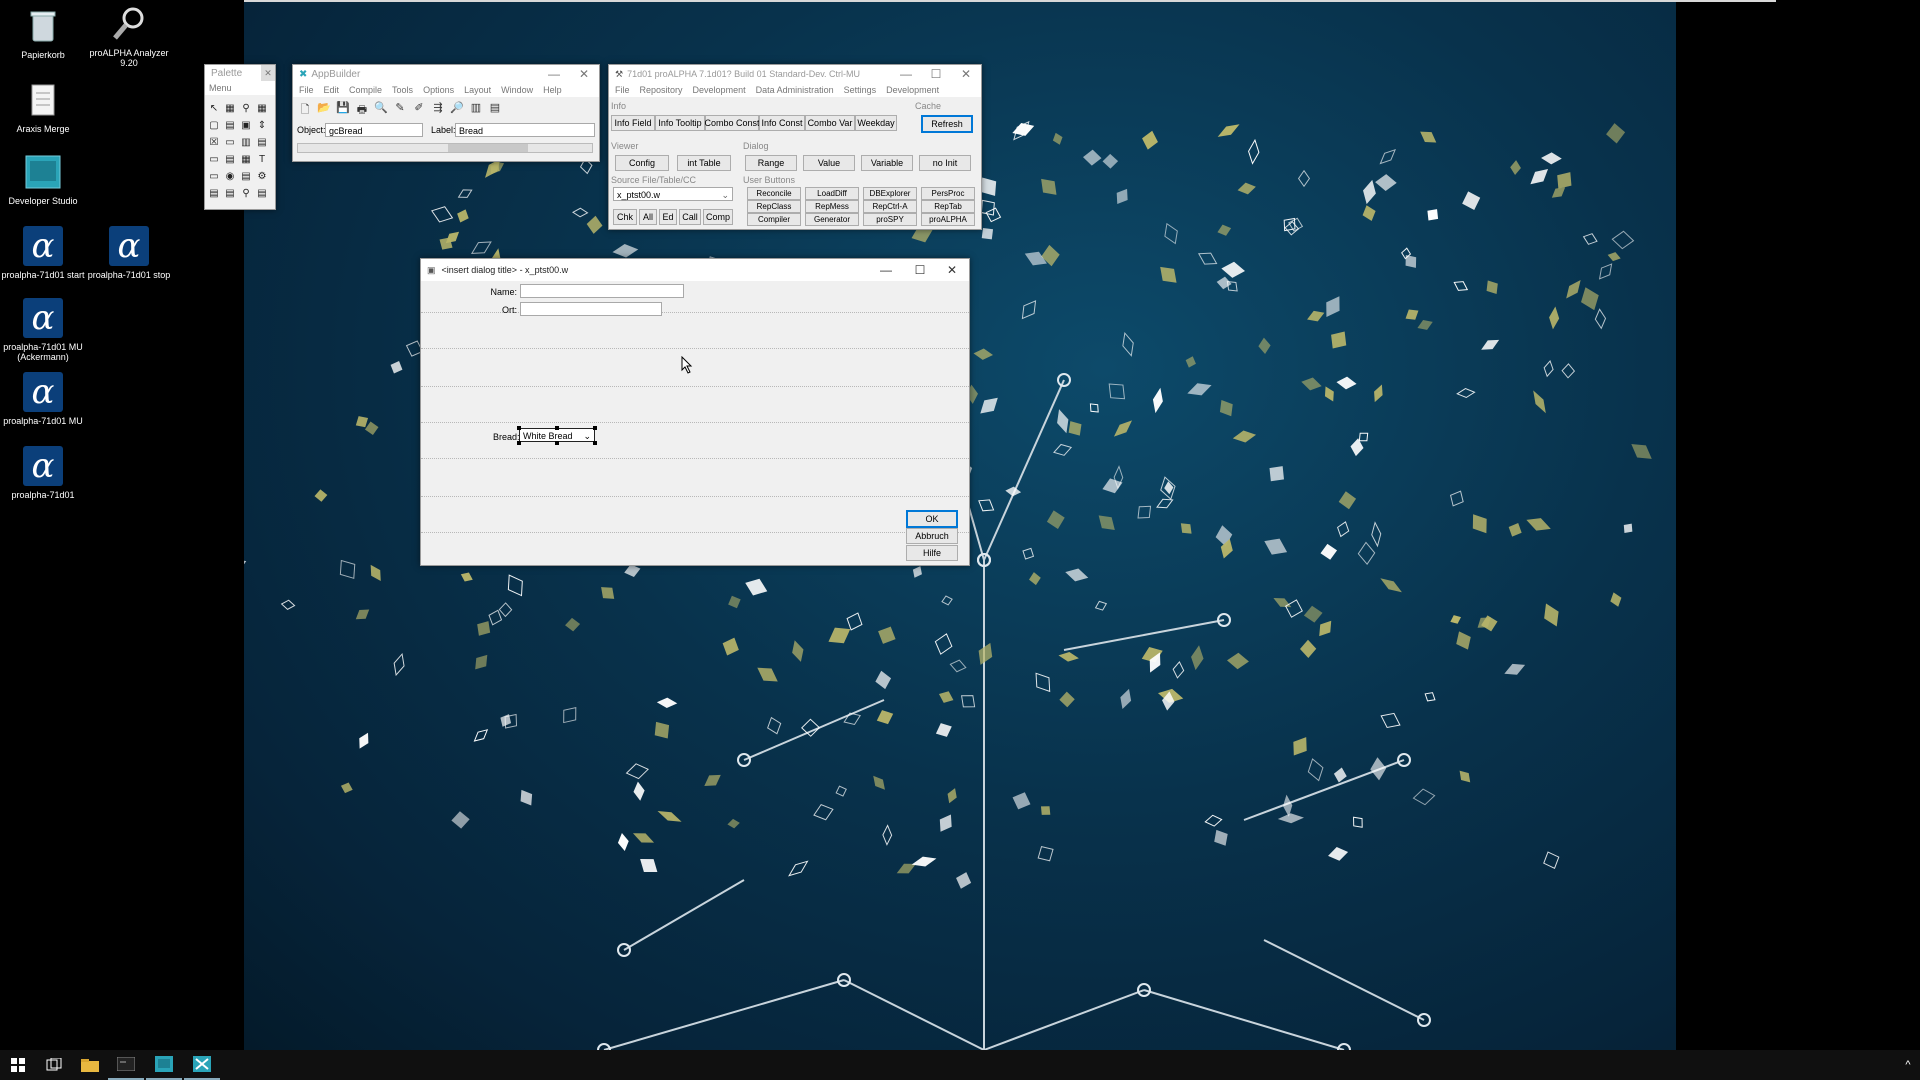 This screenshot has height=1080, width=1920. Describe the element at coordinates (214, 142) in the screenshot. I see `checkbox-icon: ☒` at that location.